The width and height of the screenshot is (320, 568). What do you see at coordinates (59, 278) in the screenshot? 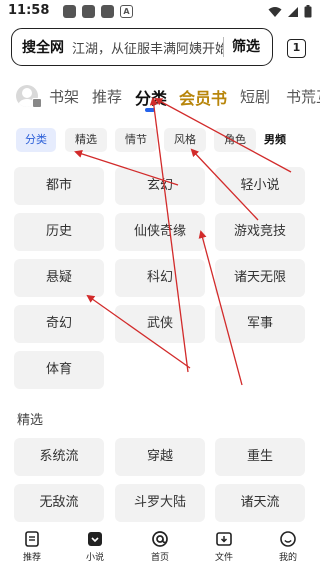
I see `category-button: 悬疑` at bounding box center [59, 278].